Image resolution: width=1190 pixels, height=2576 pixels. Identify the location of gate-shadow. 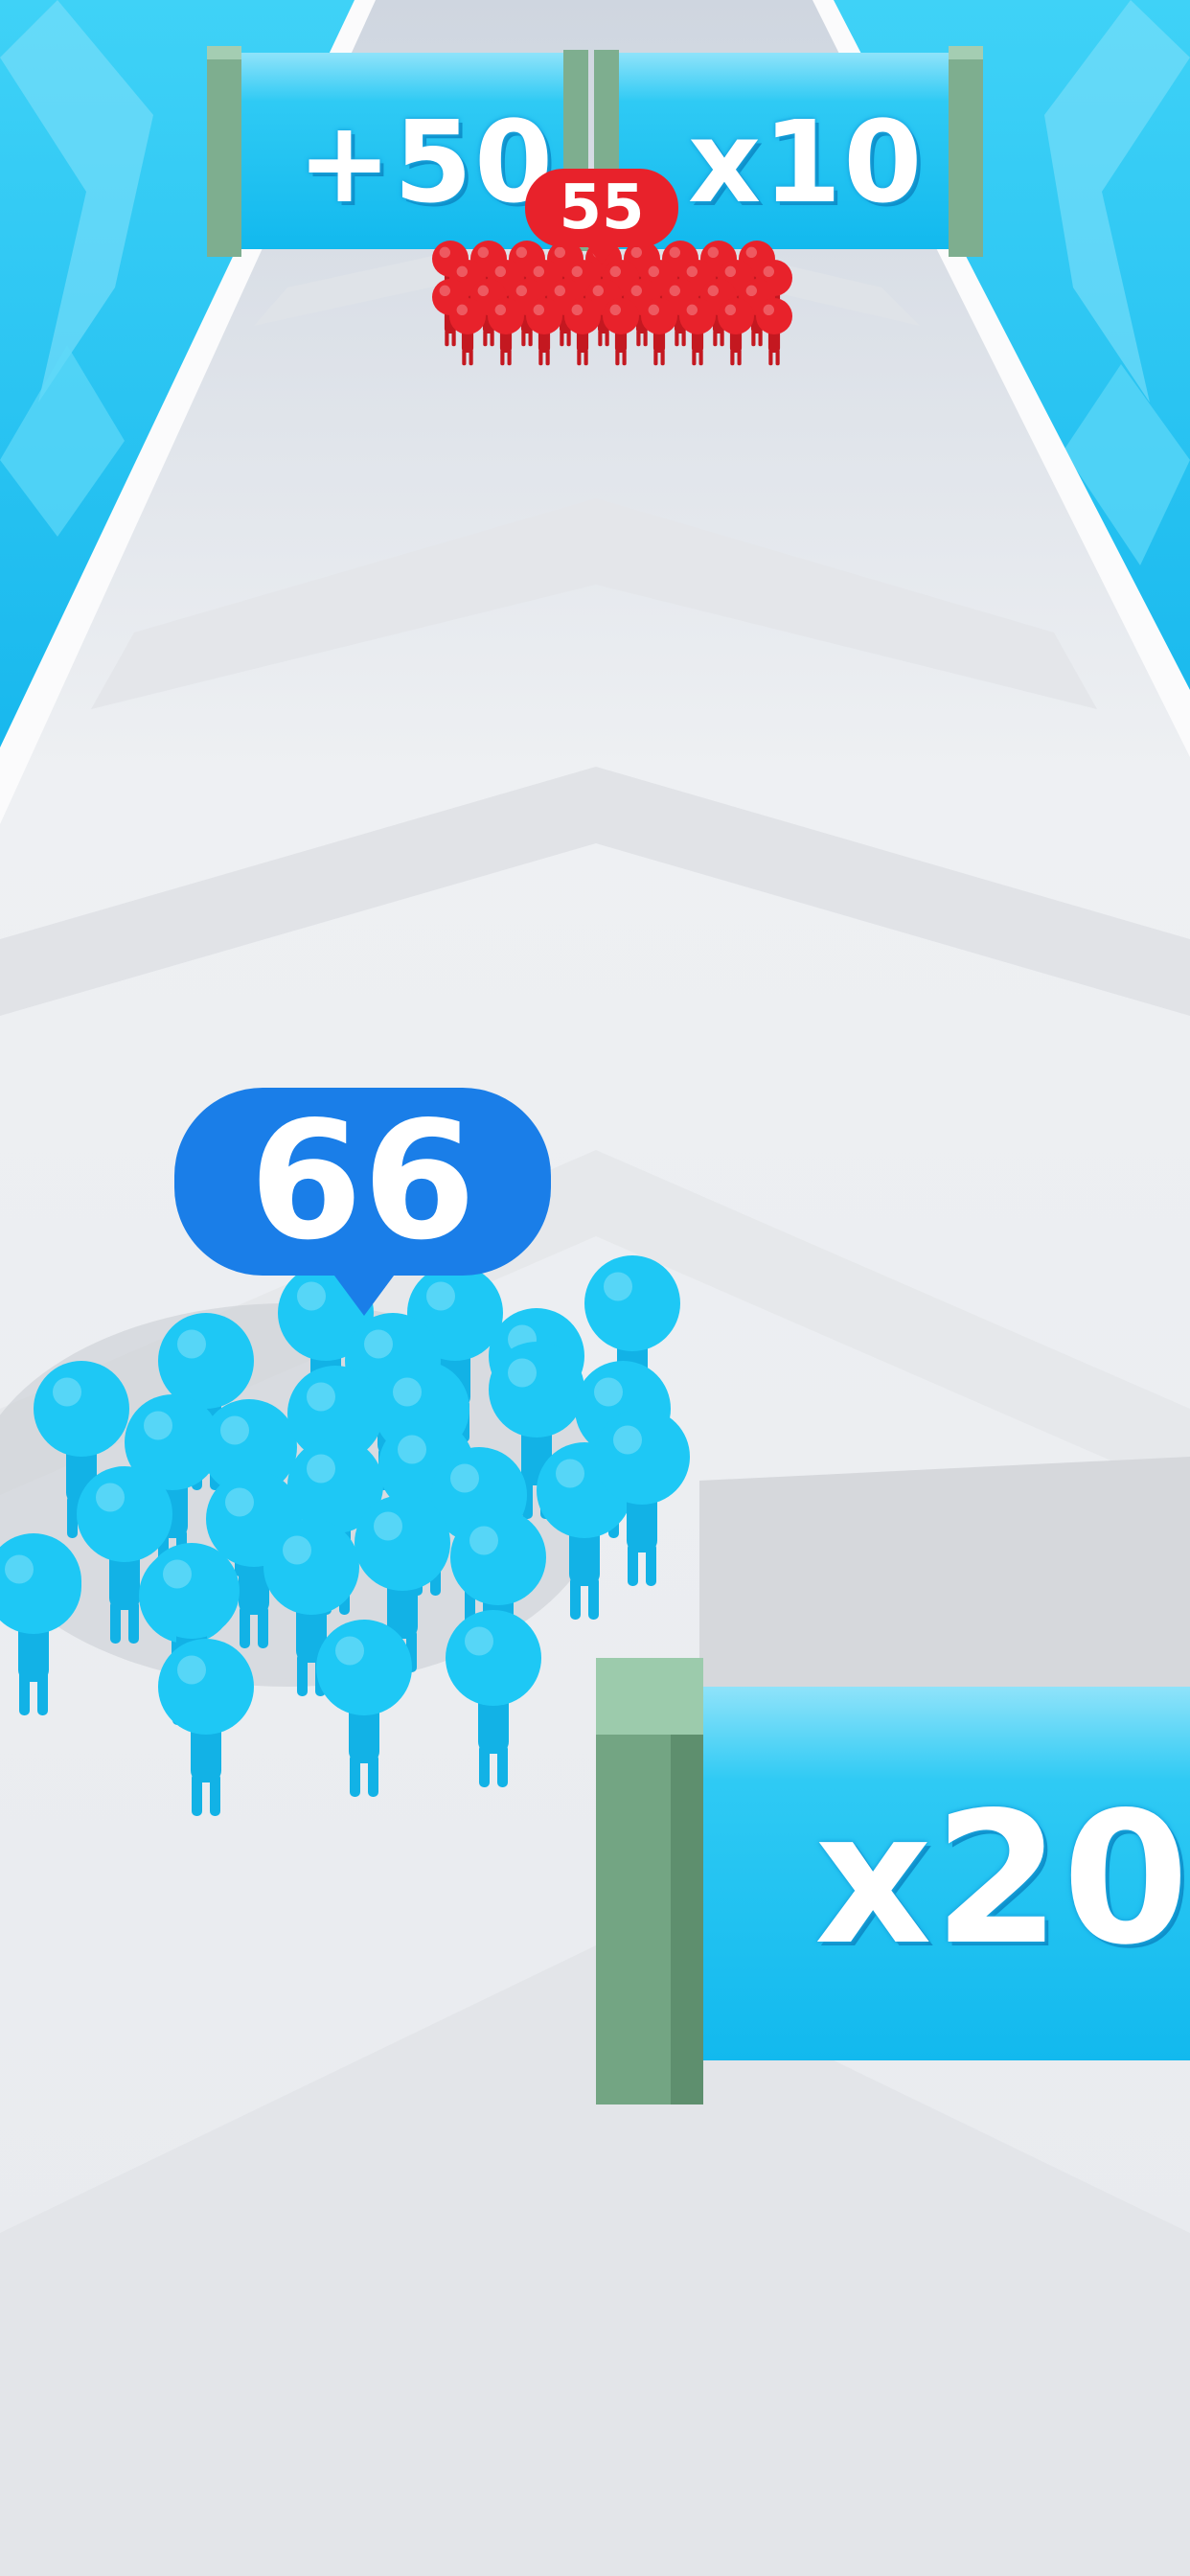
(945, 1576).